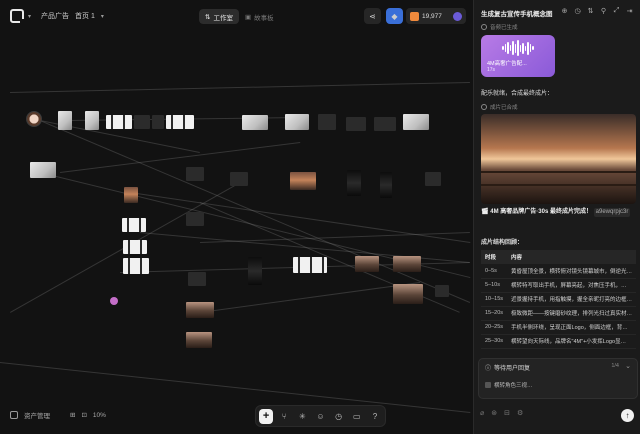 The image size is (640, 434). What do you see at coordinates (597, 10) in the screenshot?
I see `panel-actions: ⊕ ◷ ⇅ ⚲ ⤢ ⇥` at bounding box center [597, 10].